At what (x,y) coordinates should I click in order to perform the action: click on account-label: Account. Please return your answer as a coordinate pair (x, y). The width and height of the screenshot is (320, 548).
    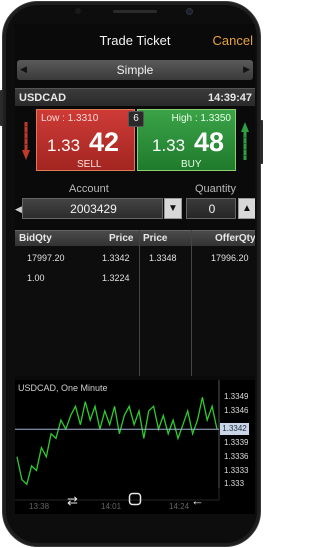
    Looking at the image, I should click on (89, 189).